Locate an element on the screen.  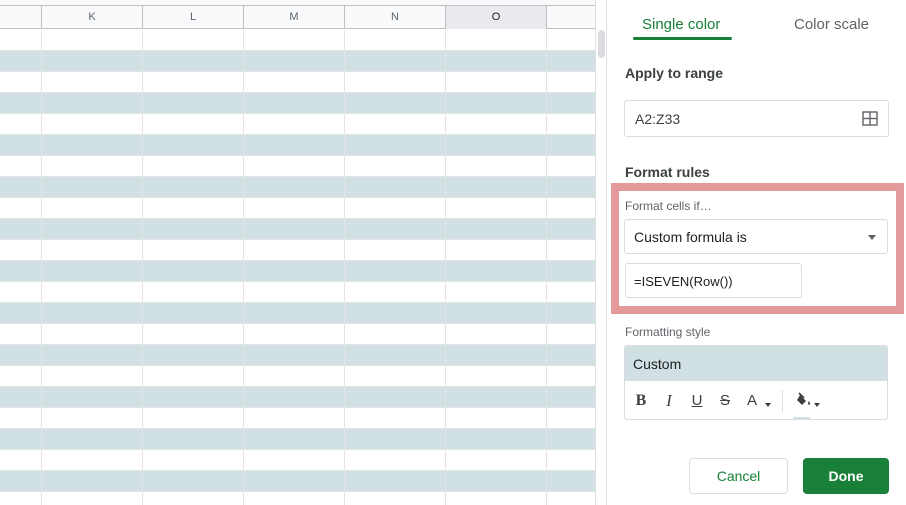
column-header-row: K L M N O is located at coordinates (297, 14).